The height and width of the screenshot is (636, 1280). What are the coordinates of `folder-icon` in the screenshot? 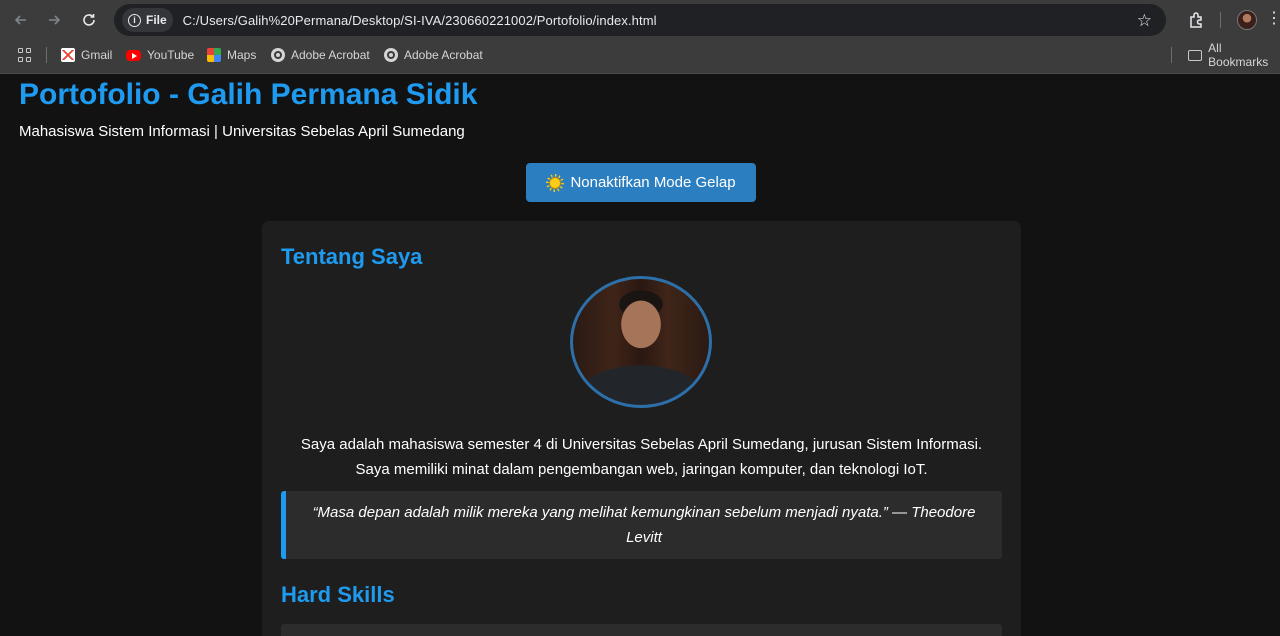 It's located at (1195, 55).